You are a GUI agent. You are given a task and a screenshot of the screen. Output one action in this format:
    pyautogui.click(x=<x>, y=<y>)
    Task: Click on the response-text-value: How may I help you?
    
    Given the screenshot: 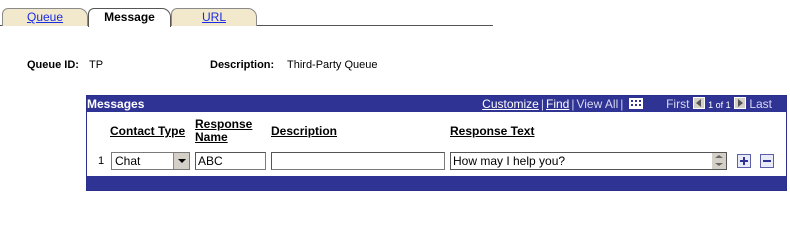 What is the action you would take?
    pyautogui.click(x=509, y=161)
    